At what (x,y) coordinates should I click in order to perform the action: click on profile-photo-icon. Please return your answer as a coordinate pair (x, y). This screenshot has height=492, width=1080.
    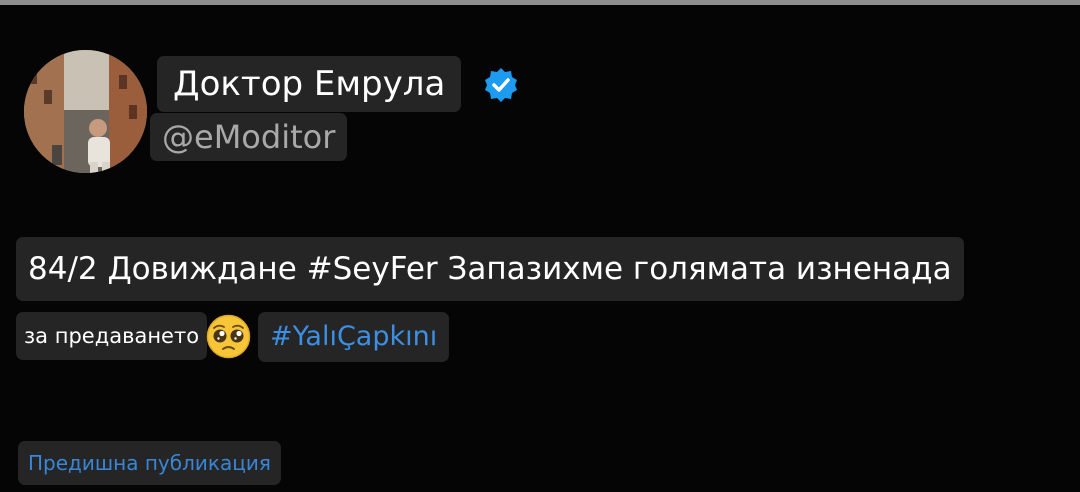
    Looking at the image, I should click on (85, 111).